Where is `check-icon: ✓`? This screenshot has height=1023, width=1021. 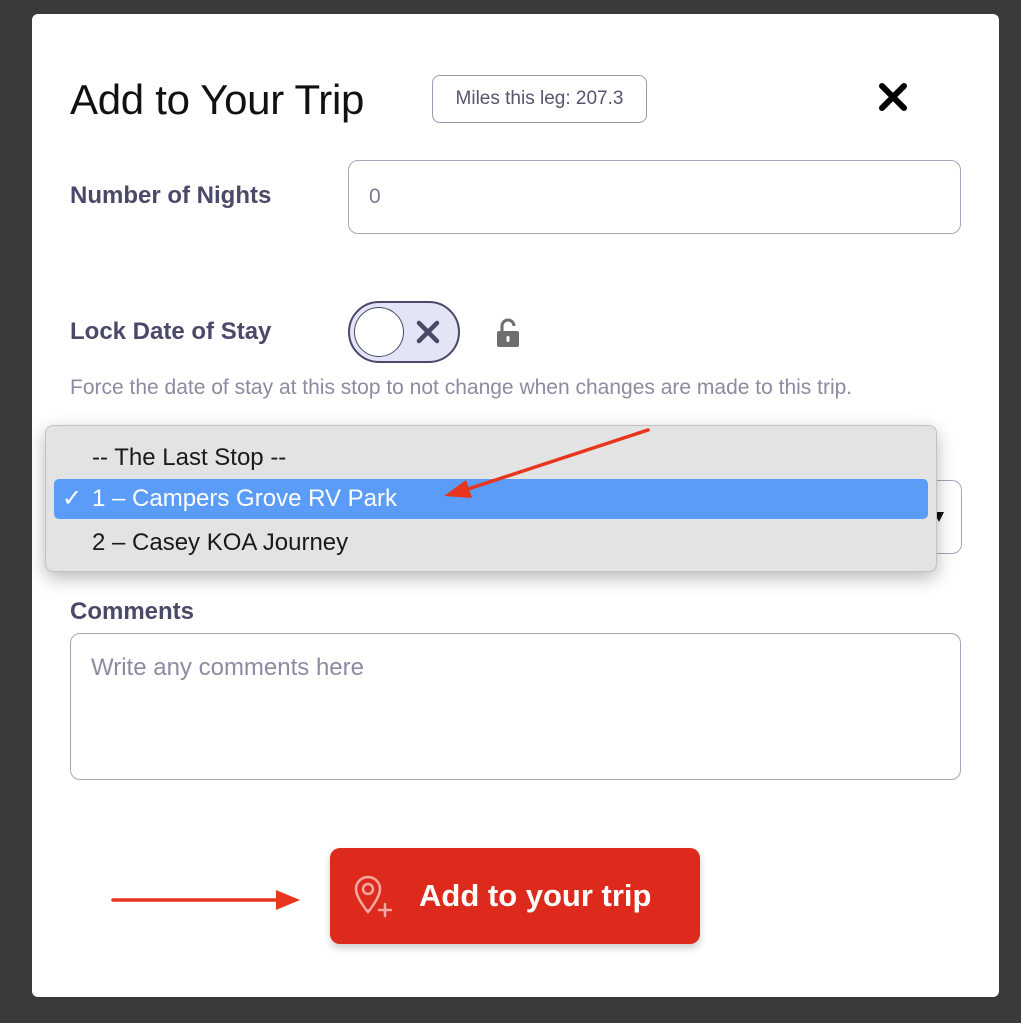
check-icon: ✓ is located at coordinates (72, 498).